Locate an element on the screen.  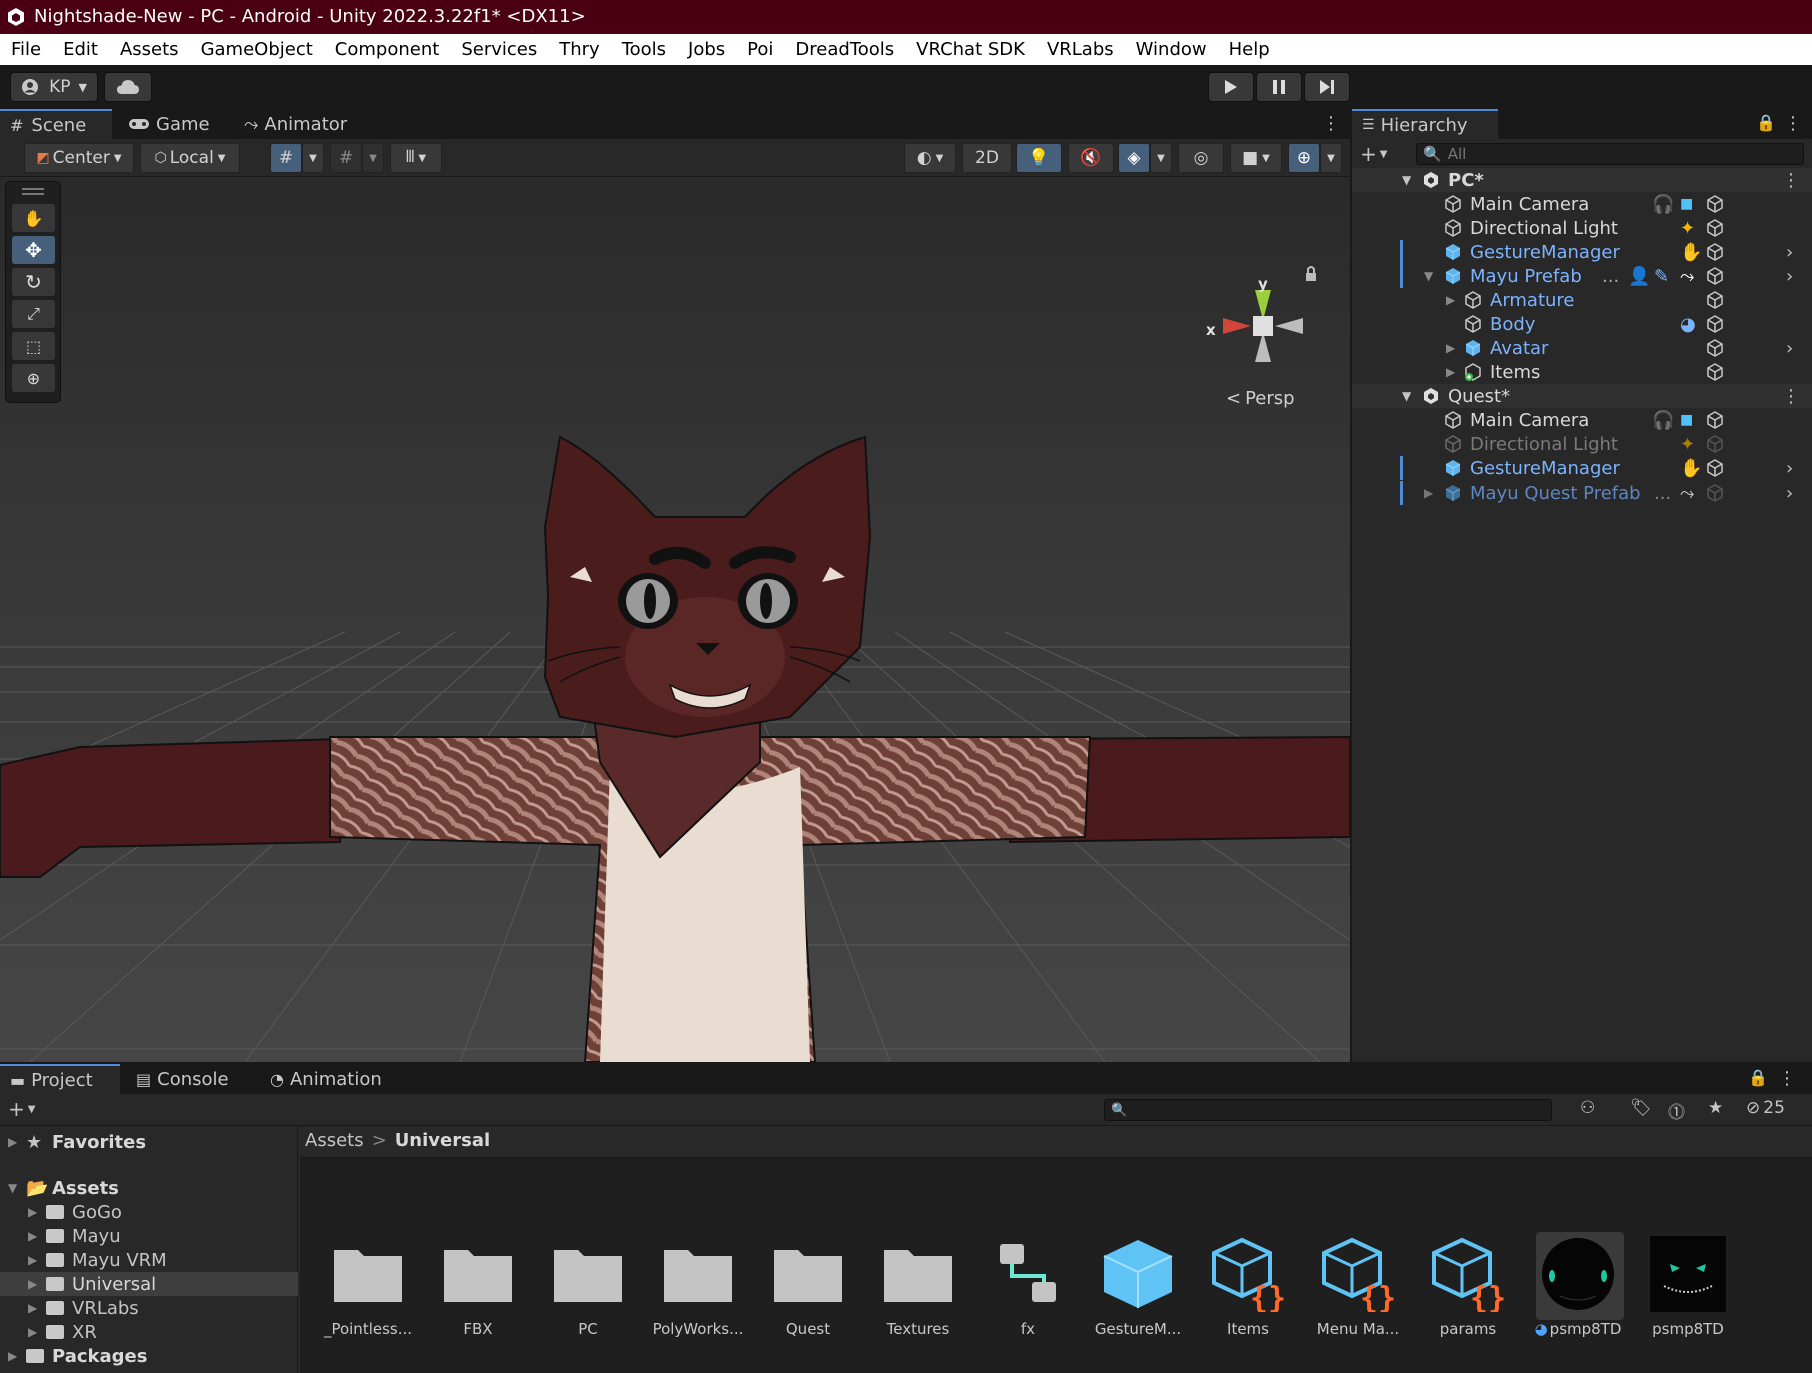
filter-by-type-icon: ⚇ is located at coordinates (1587, 1108).